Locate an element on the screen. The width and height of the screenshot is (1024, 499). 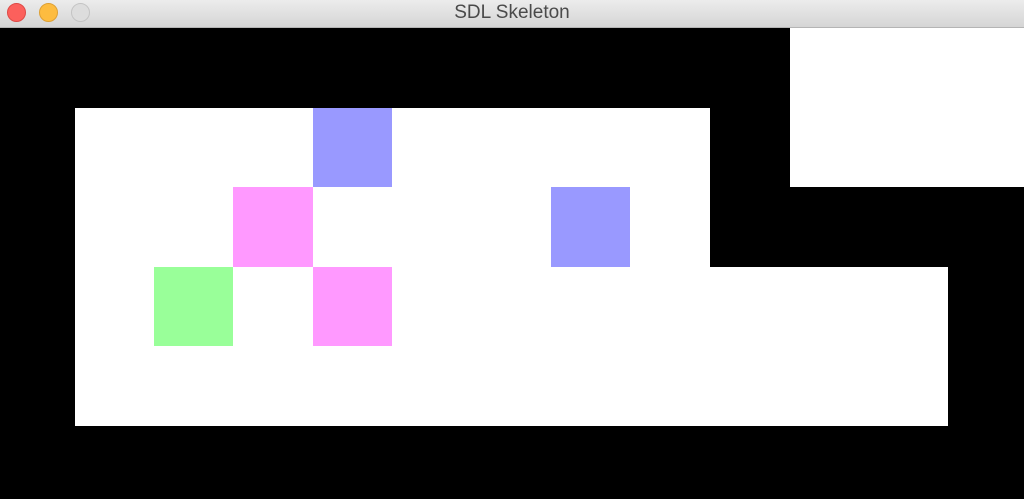
title-bar: SDL Skeleton is located at coordinates (512, 14).